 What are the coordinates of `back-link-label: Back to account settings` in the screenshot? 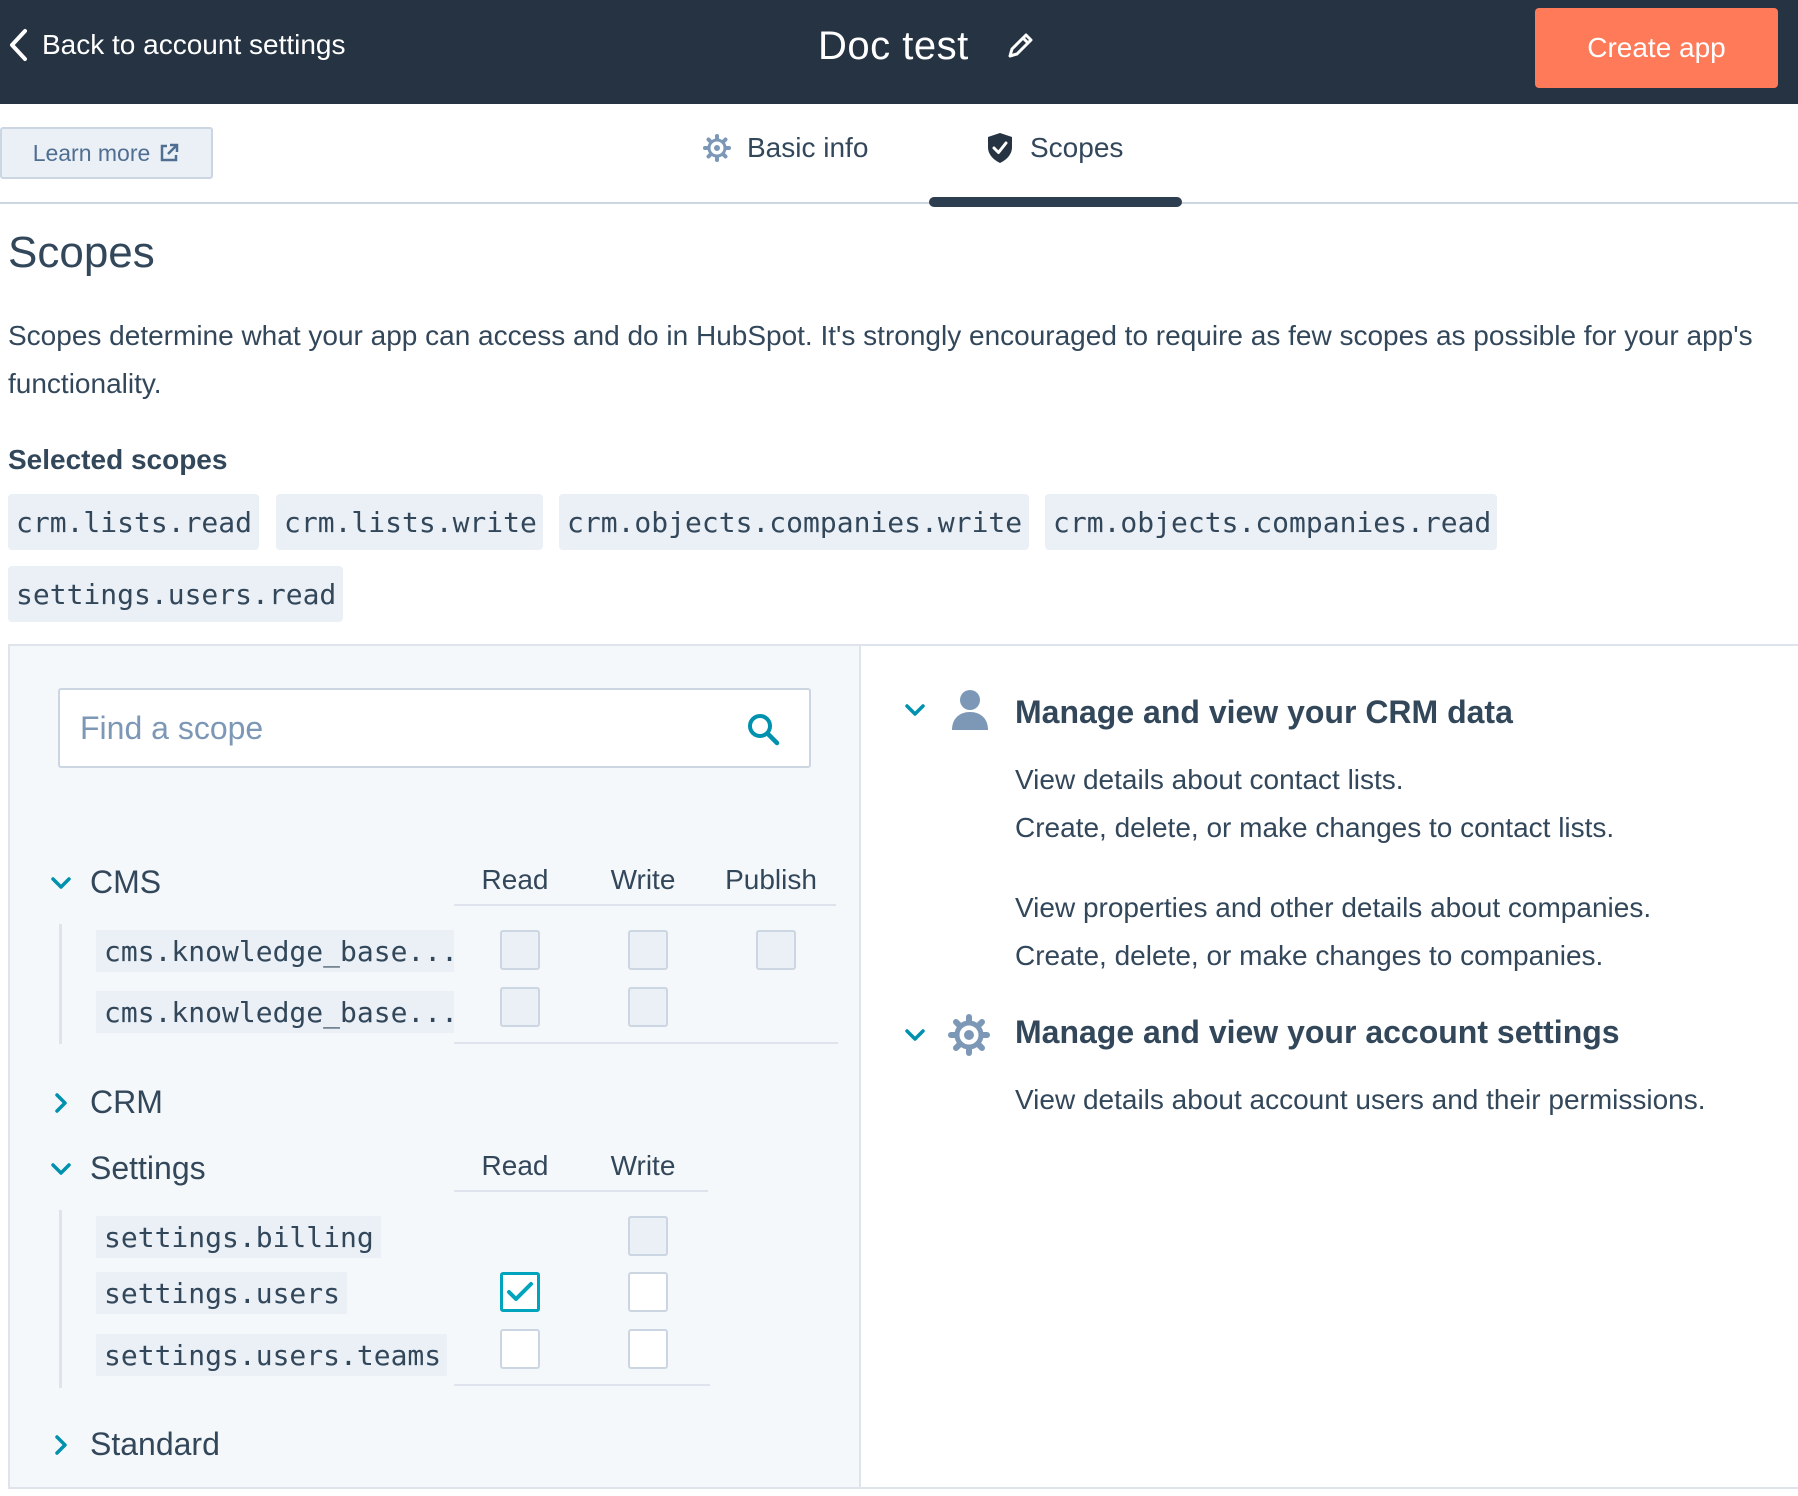 It's located at (194, 44).